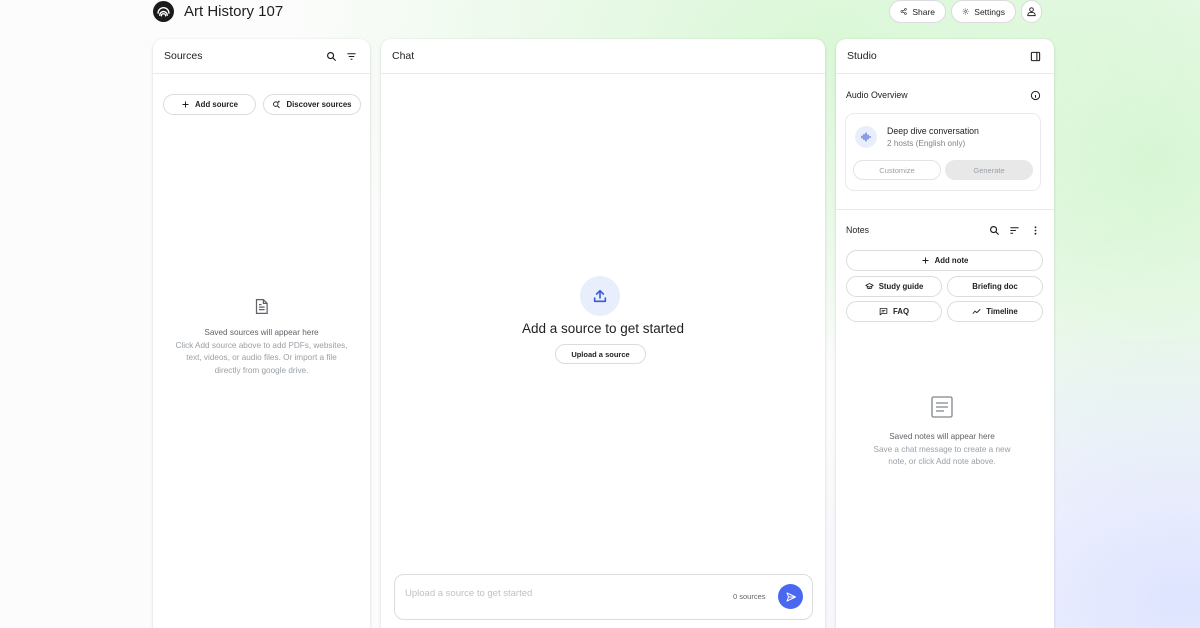 The image size is (1200, 628). What do you see at coordinates (976, 311) in the screenshot?
I see `timeline-icon` at bounding box center [976, 311].